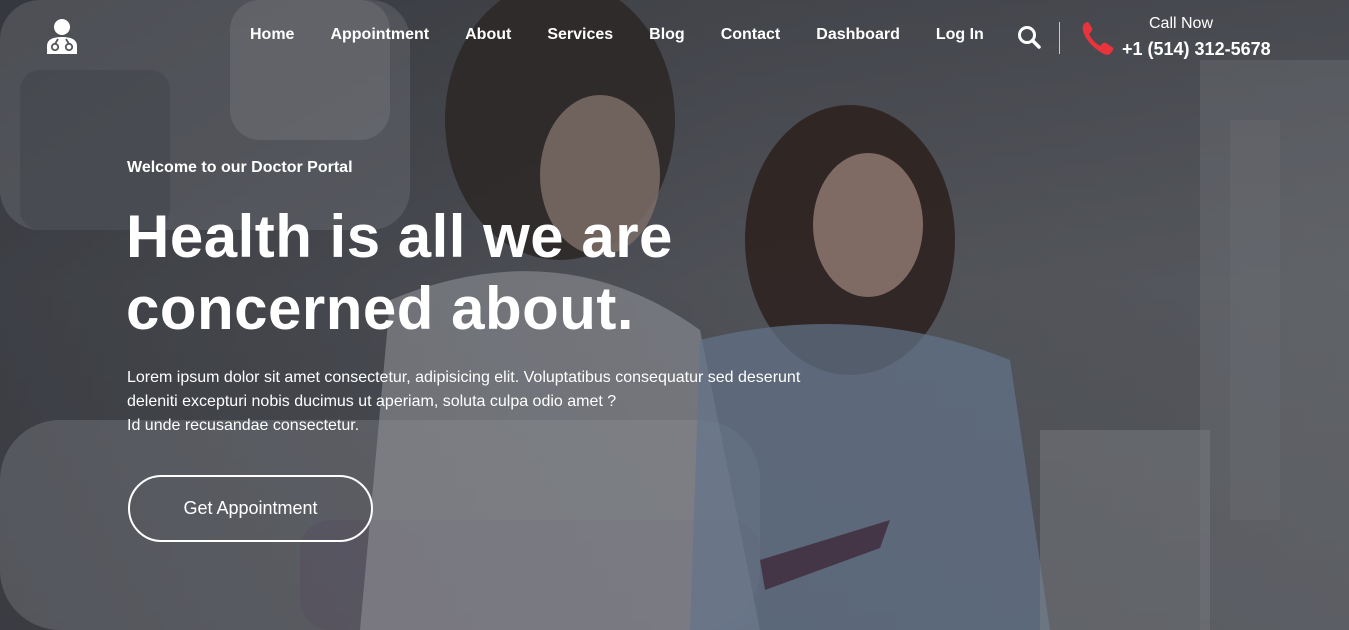  Describe the element at coordinates (243, 425) in the screenshot. I see `hero-description-line-3: Id unde recusandae consectetur.` at that location.